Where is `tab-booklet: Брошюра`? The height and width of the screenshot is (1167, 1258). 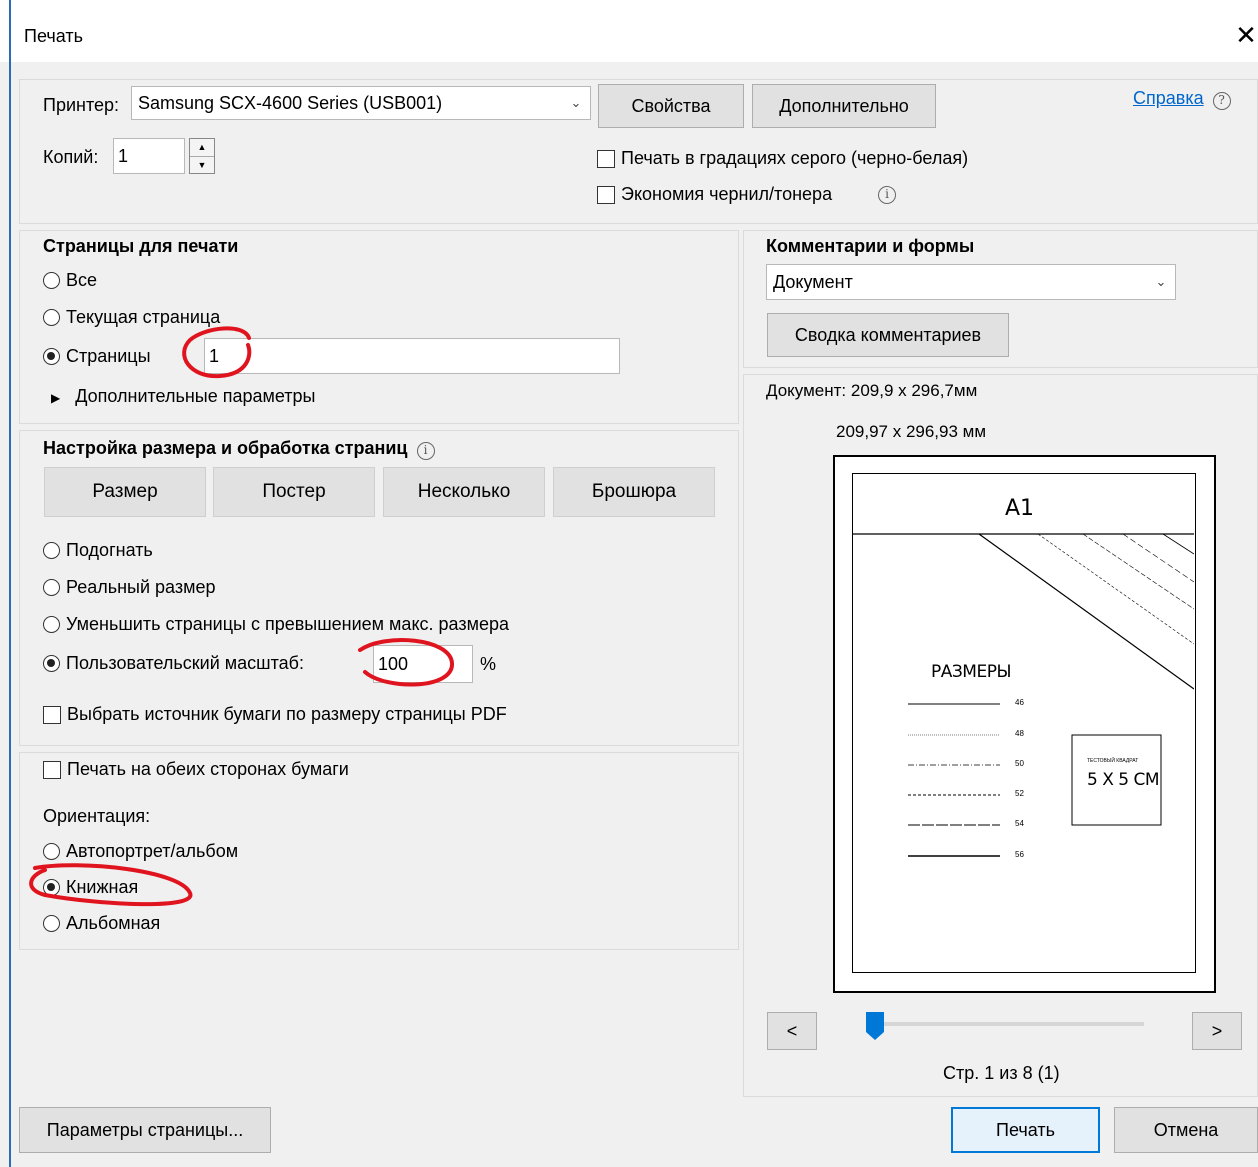
tab-booklet: Брошюра is located at coordinates (634, 492).